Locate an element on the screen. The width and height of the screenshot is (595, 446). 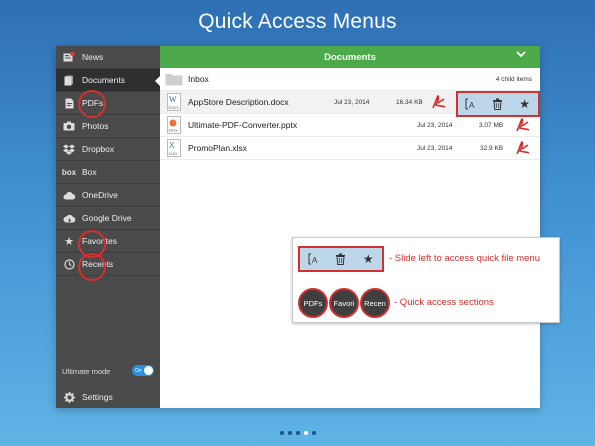
sidebar-item-label: Dropbox is located at coordinates (98, 149).